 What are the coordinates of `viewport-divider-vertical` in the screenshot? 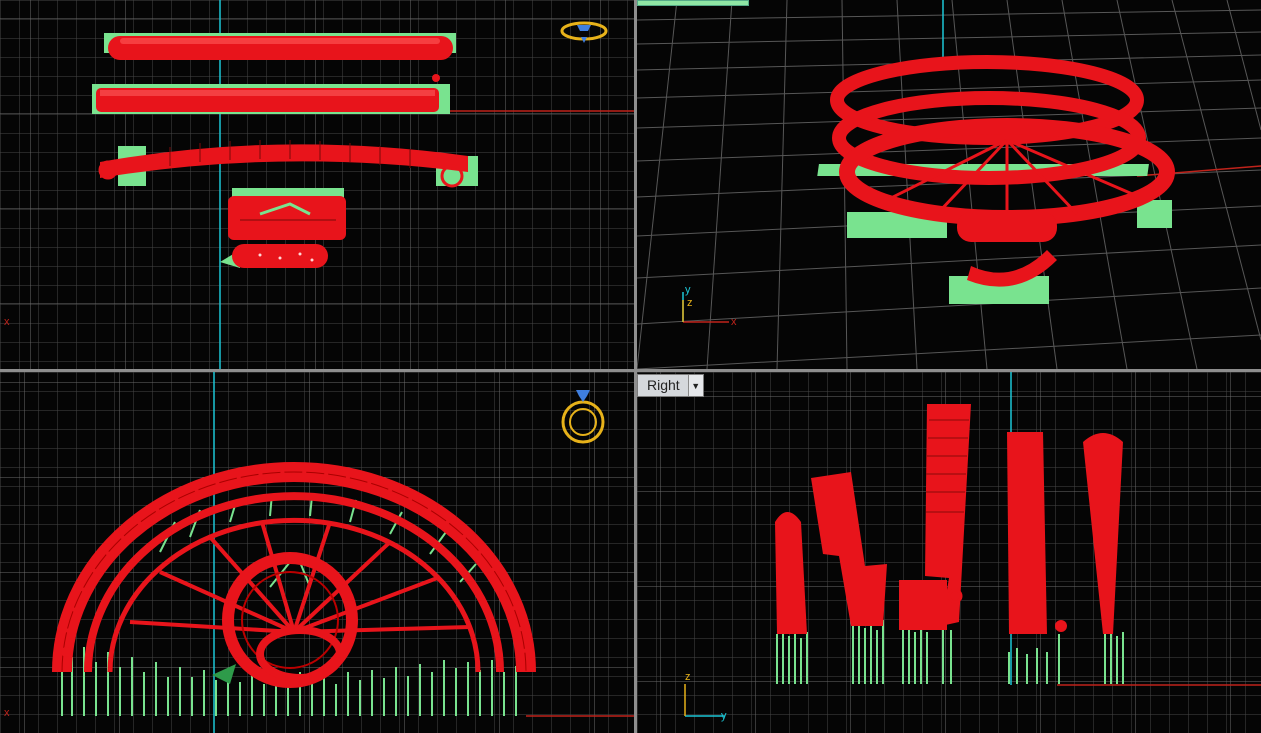 It's located at (635, 366).